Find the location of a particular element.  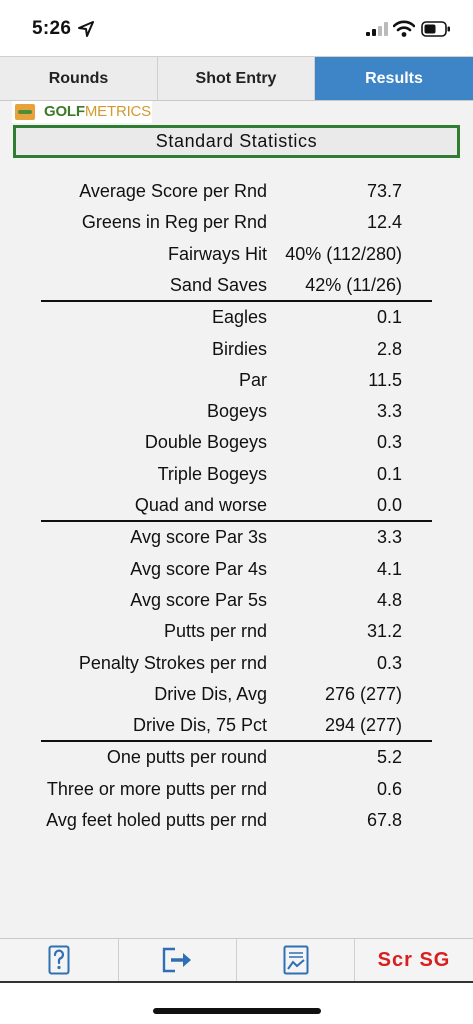

scr-sg-label: Scr SG is located at coordinates (414, 959).